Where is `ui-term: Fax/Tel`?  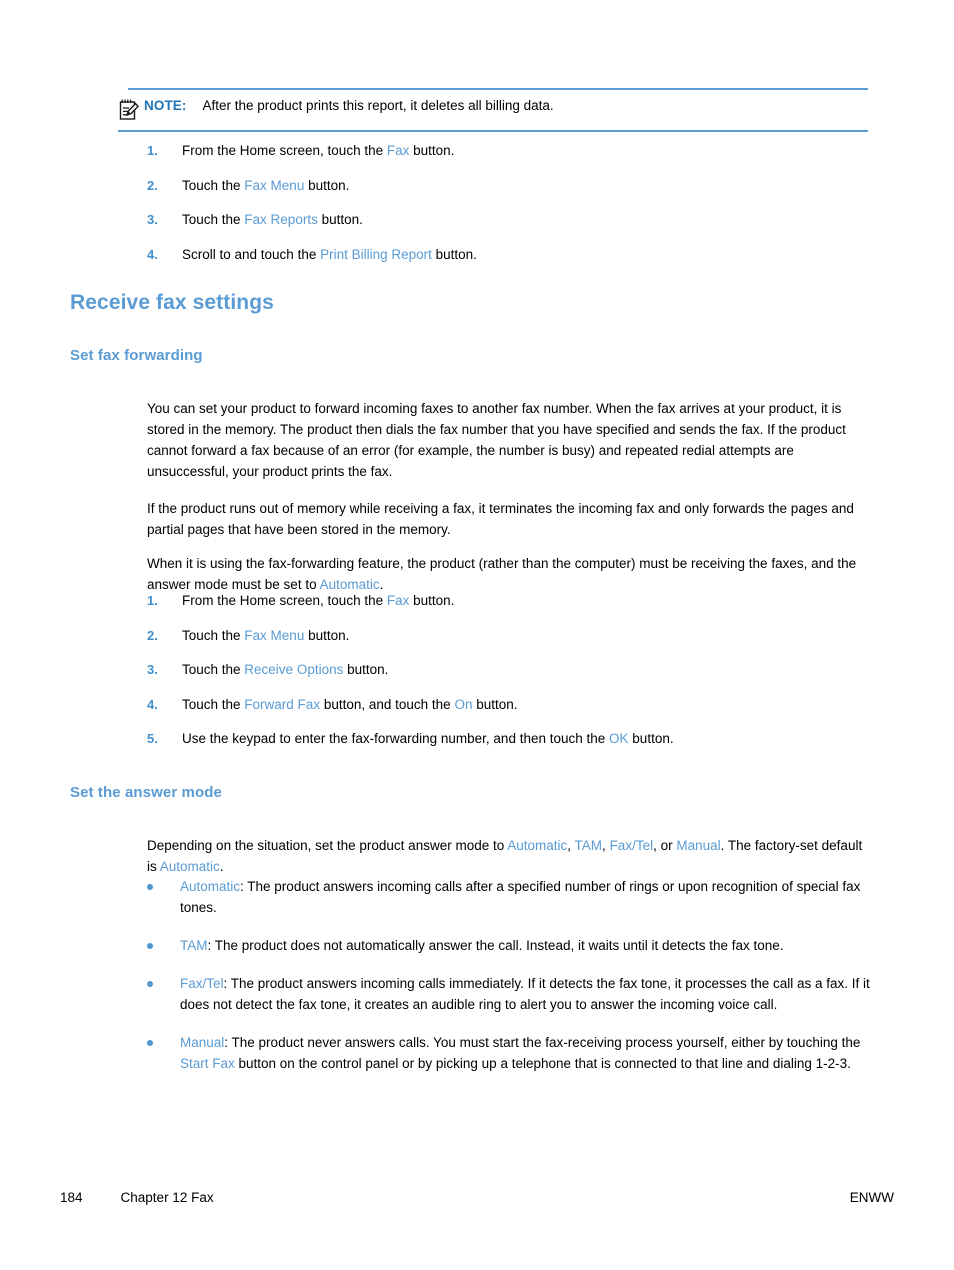 ui-term: Fax/Tel is located at coordinates (202, 983).